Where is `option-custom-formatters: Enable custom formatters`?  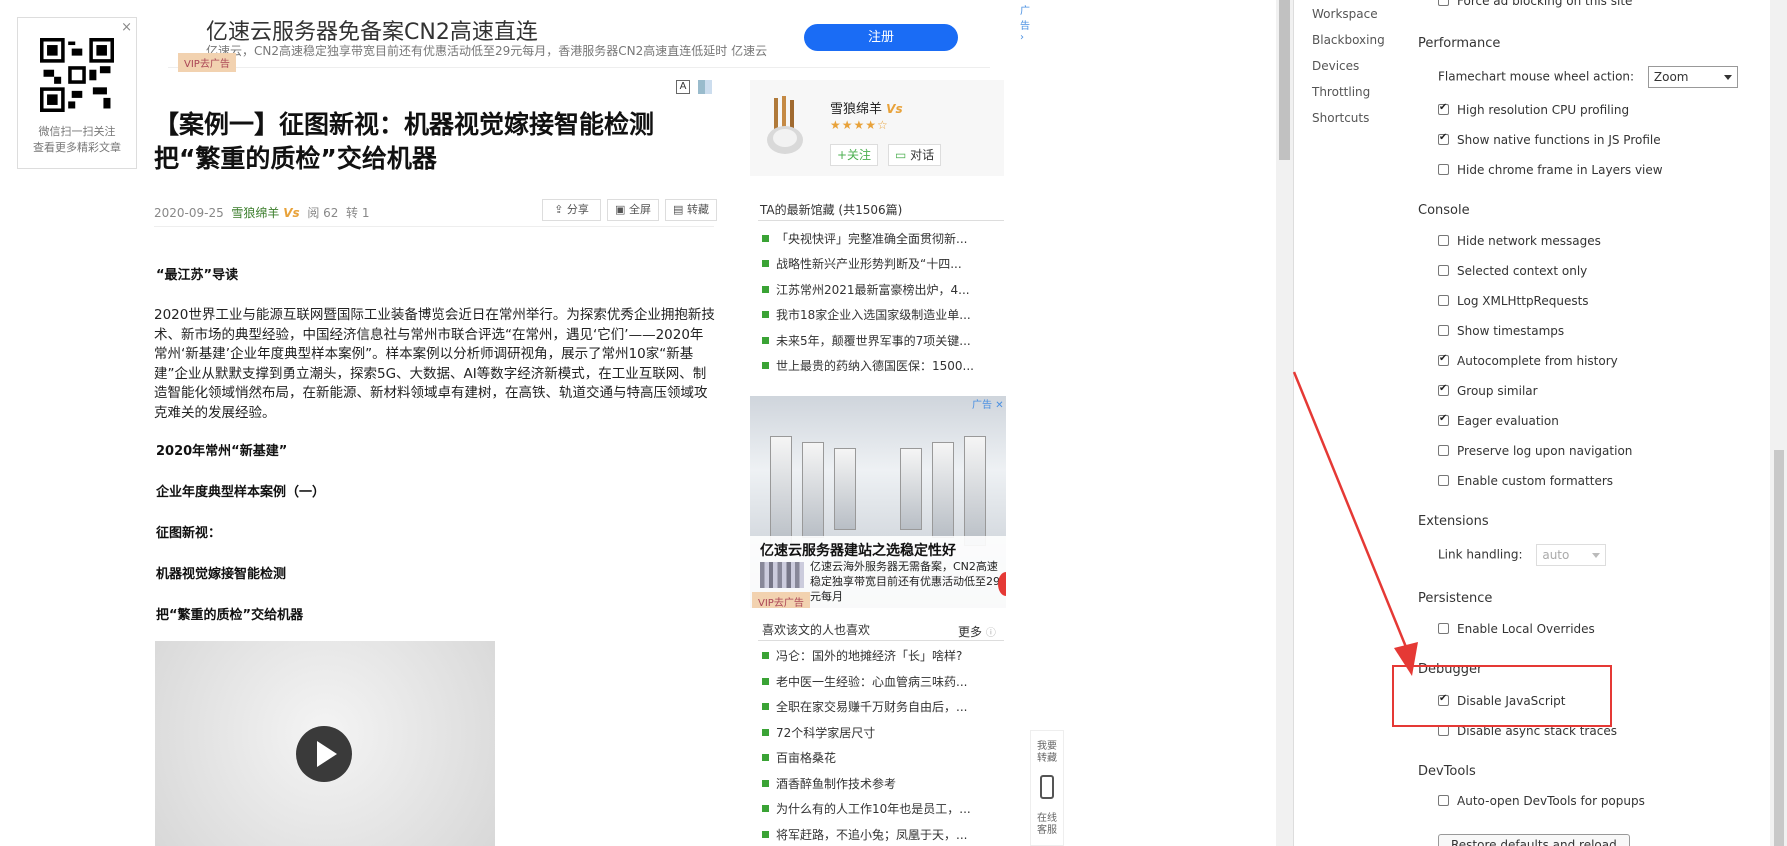
option-custom-formatters: Enable custom formatters is located at coordinates (1525, 481).